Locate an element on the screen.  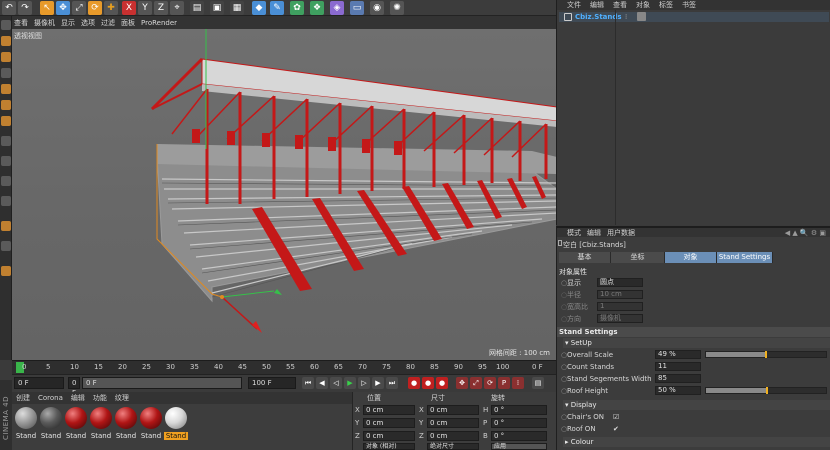
object-row: Cbiz.Stands ⁞ is located at coordinates (694, 17).